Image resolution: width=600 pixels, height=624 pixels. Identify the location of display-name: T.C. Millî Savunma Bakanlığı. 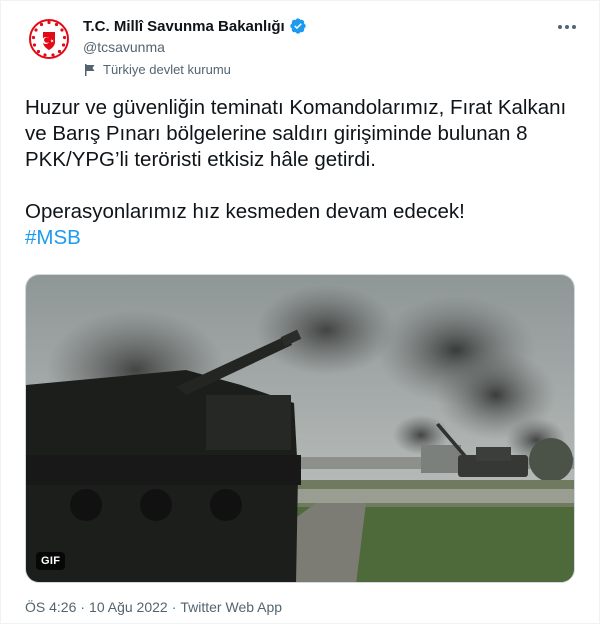
(184, 26).